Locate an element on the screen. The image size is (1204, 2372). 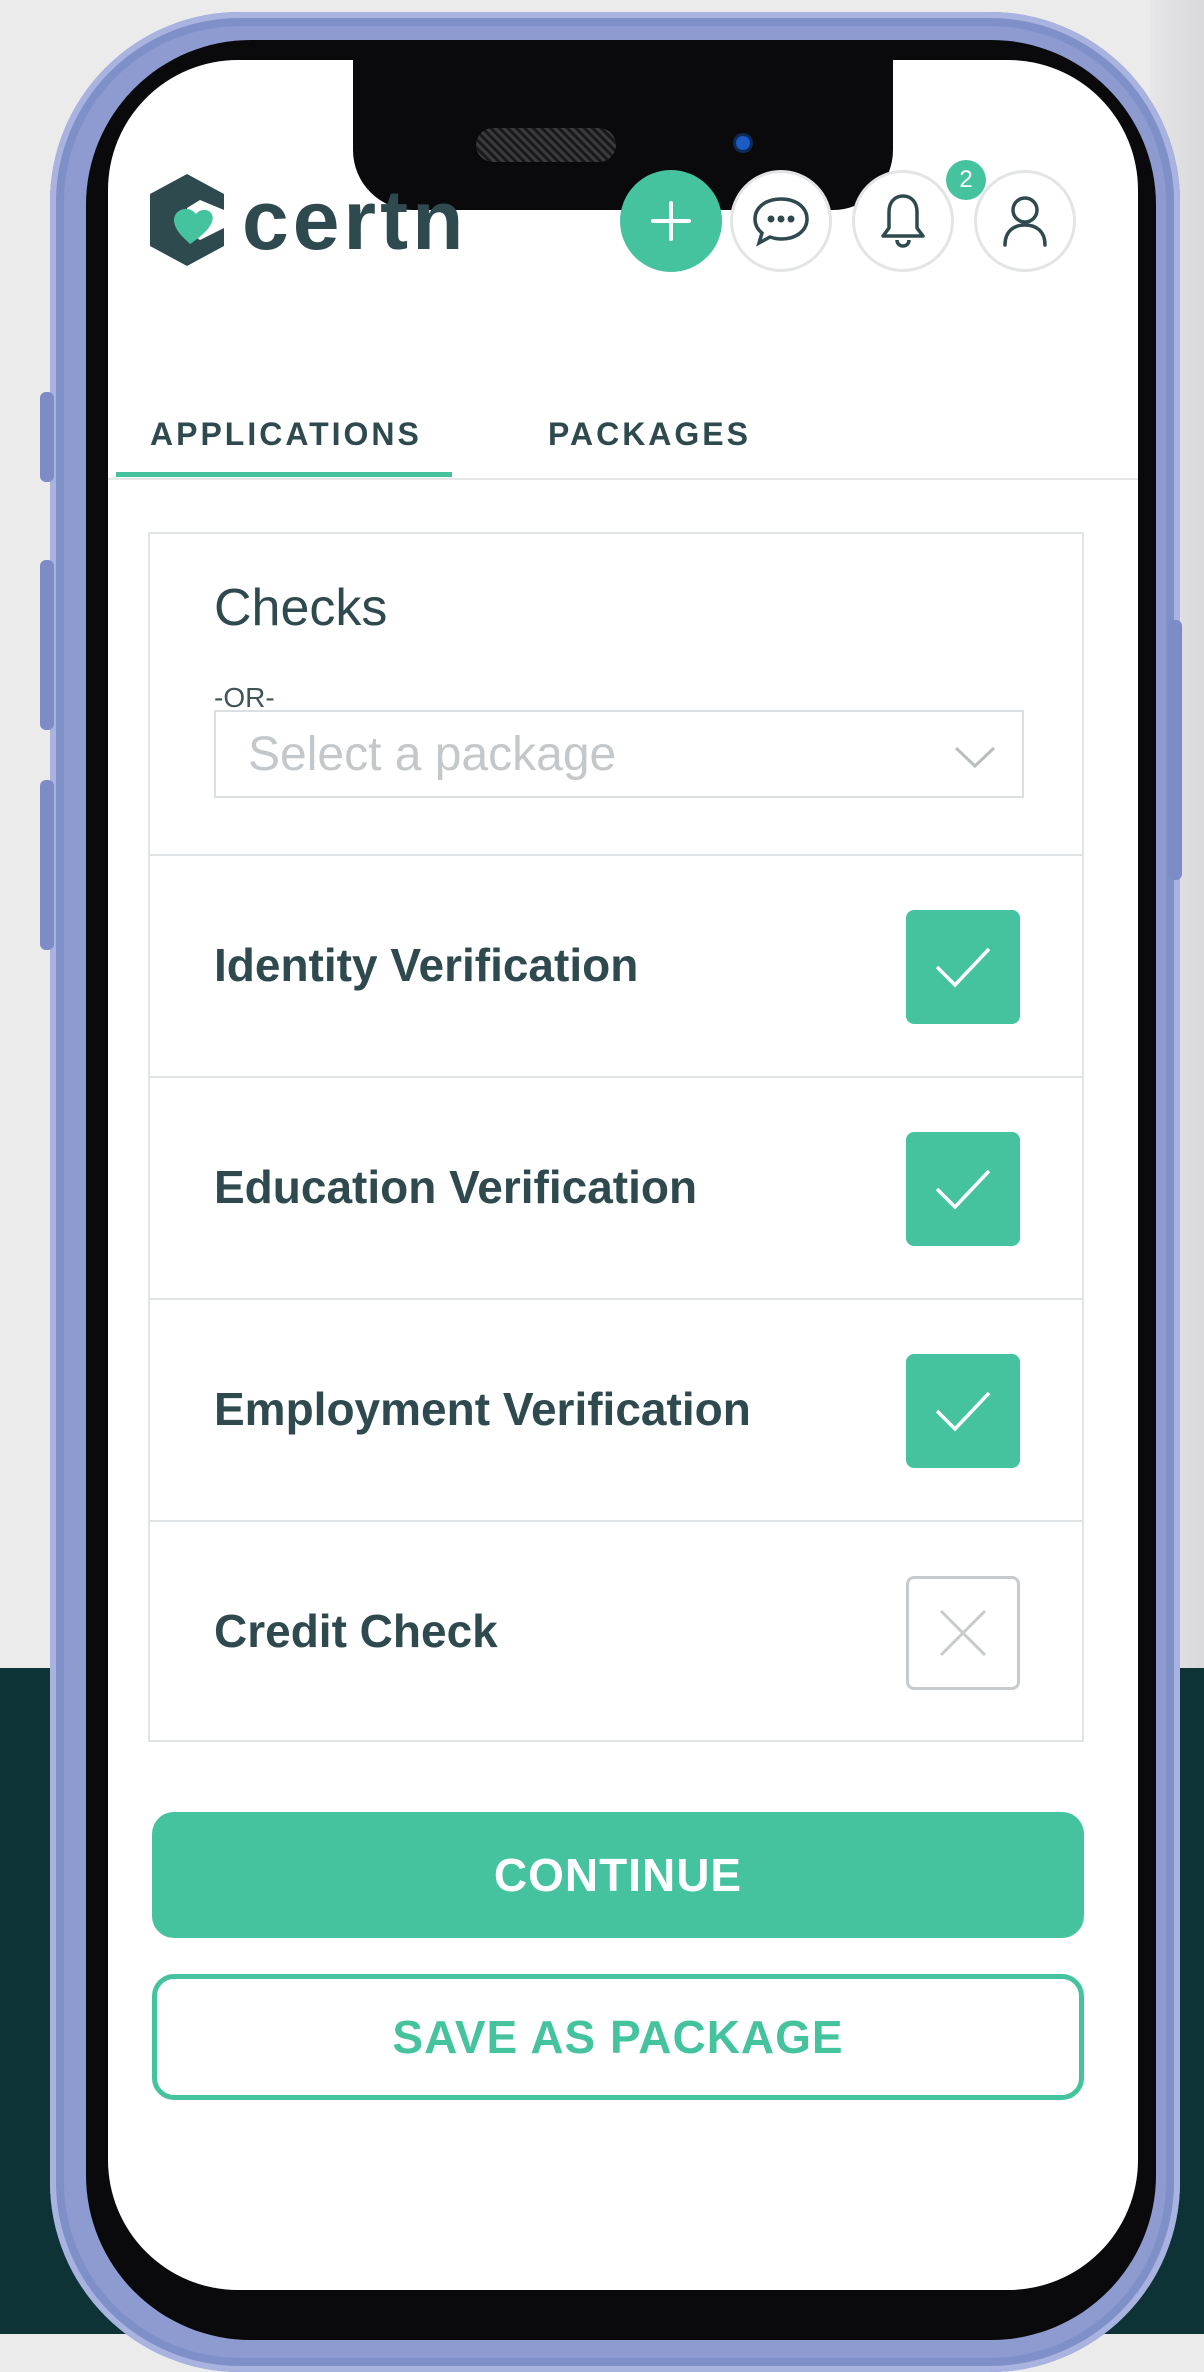
save-as-package-button: SAVE AS PACKAGE is located at coordinates (618, 2037).